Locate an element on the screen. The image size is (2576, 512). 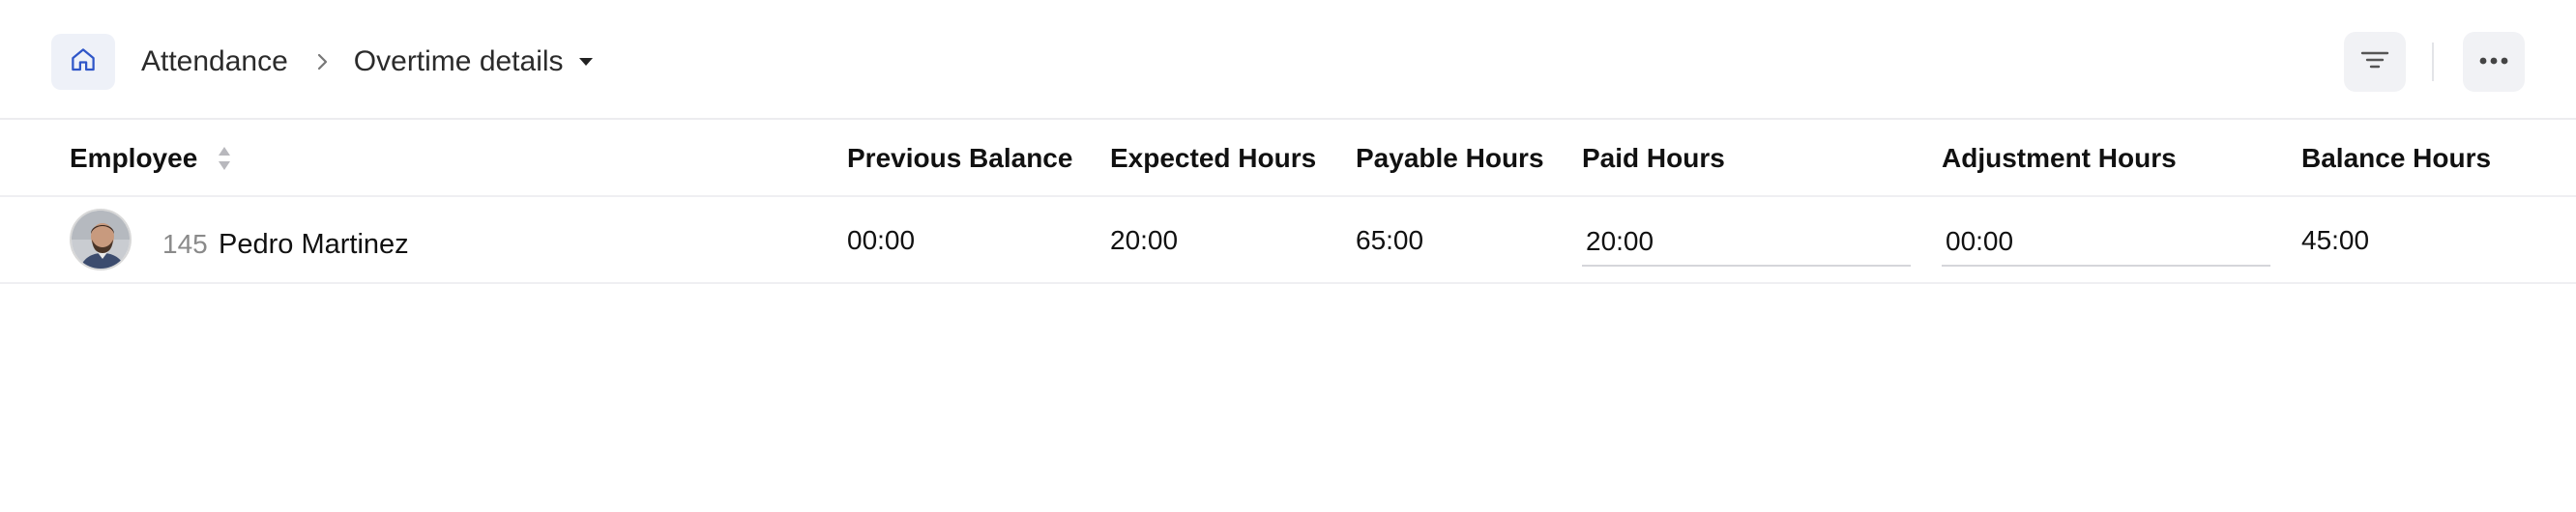
sort-icon is located at coordinates (224, 158).